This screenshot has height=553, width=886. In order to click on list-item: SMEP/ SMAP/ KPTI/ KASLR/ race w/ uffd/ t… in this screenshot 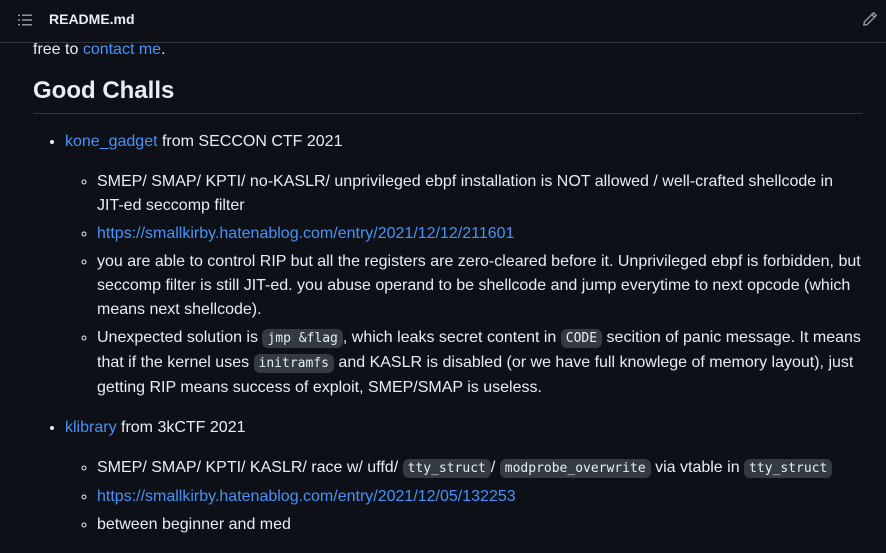, I will do `click(480, 468)`.